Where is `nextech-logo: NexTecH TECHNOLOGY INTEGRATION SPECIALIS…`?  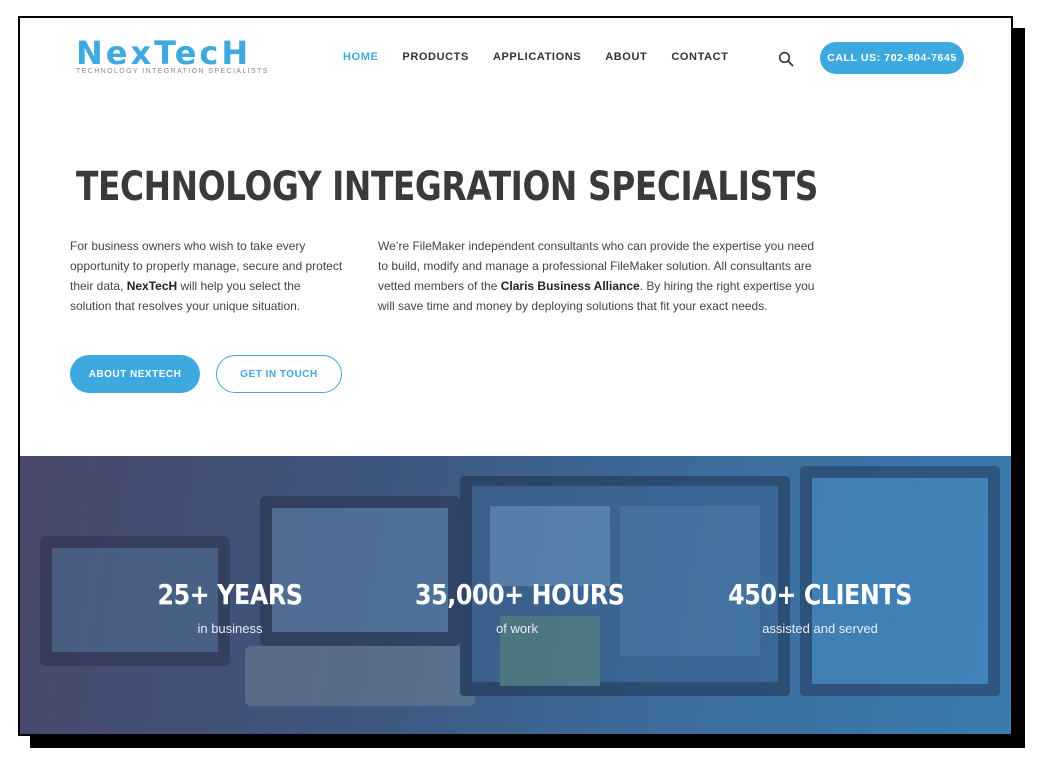
nextech-logo: NexTecH TECHNOLOGY INTEGRATION SPECIALIS… is located at coordinates (178, 57).